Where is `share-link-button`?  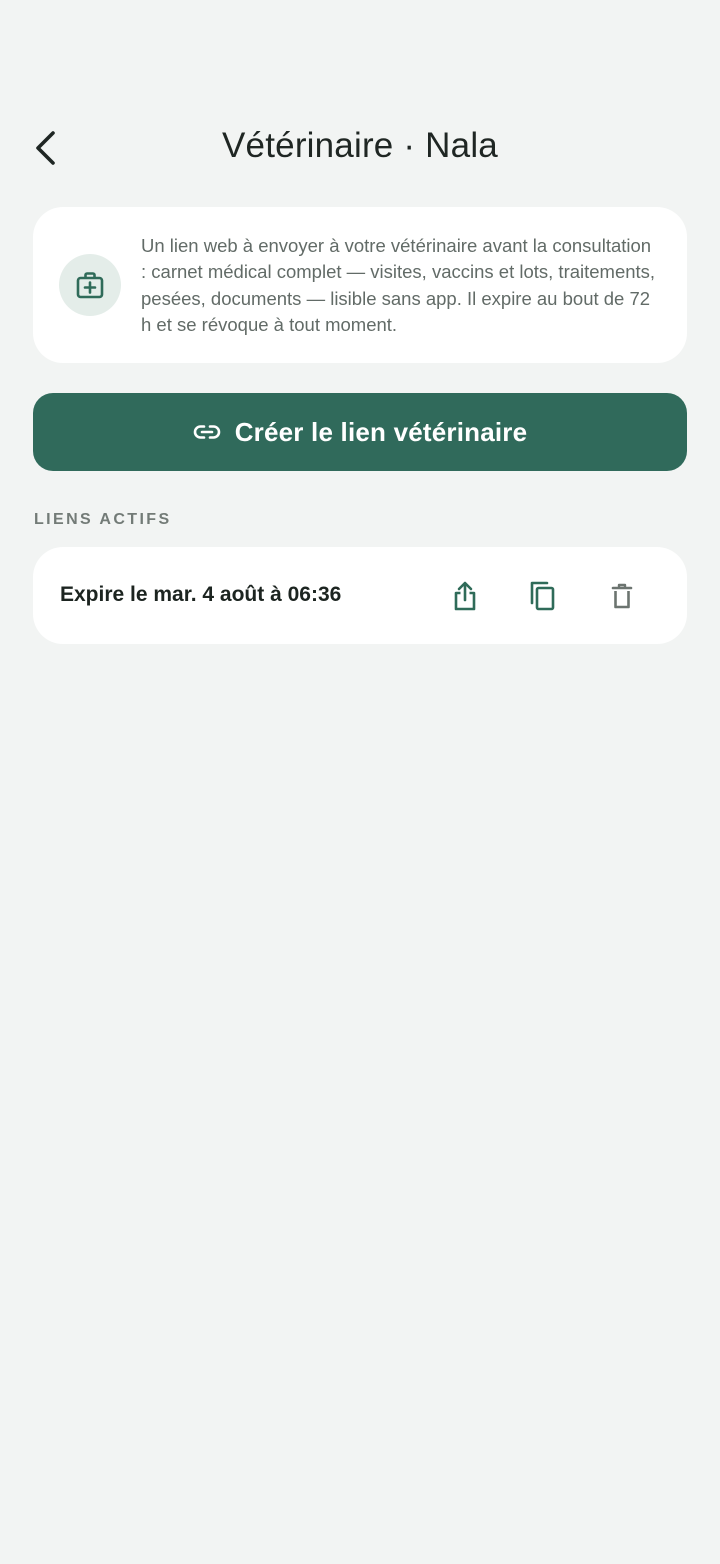
share-link-button is located at coordinates (465, 596).